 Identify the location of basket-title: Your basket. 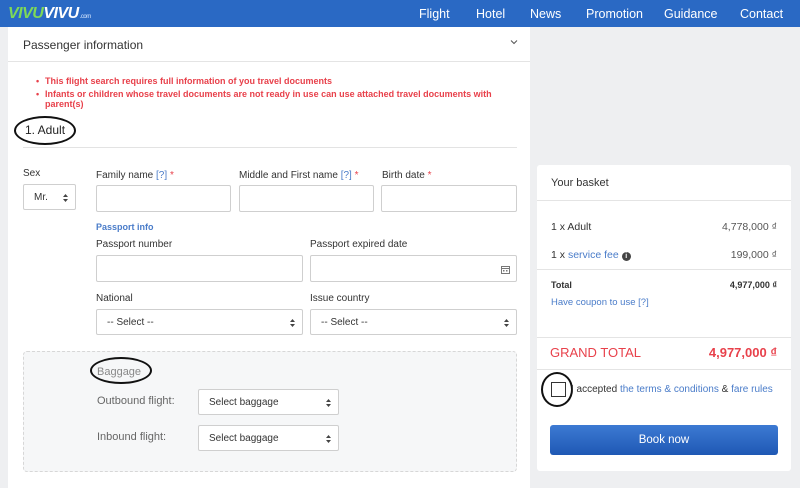
(580, 183).